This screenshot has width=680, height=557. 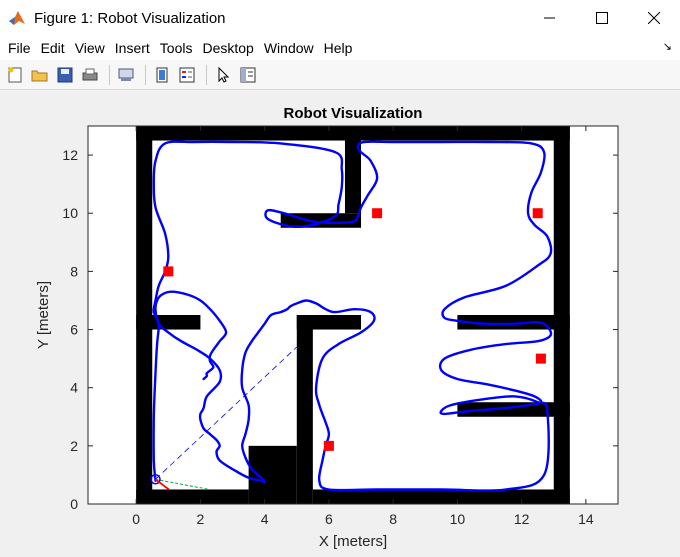 I want to click on x-axis-label: X [meters], so click(x=353, y=541).